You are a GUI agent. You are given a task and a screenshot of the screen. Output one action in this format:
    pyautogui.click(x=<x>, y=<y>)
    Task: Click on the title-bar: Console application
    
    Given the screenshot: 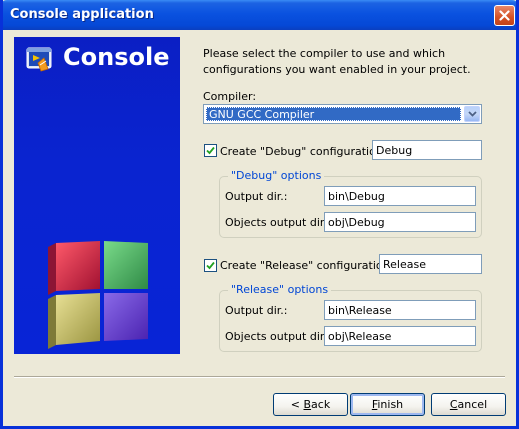 What is the action you would take?
    pyautogui.click(x=259, y=15)
    